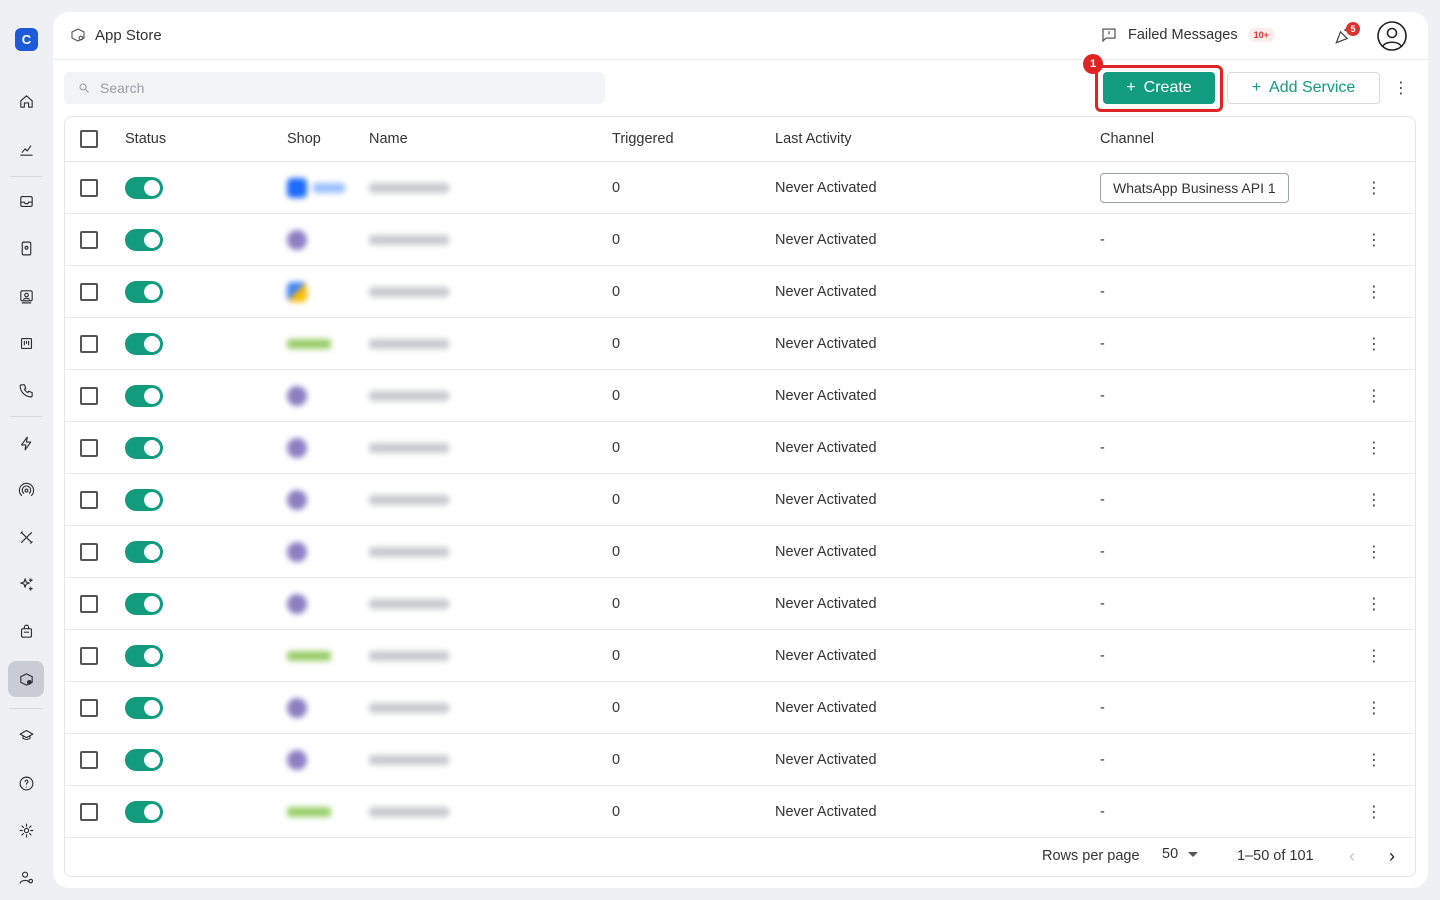 The image size is (1440, 900). I want to click on inbox-icon, so click(26, 201).